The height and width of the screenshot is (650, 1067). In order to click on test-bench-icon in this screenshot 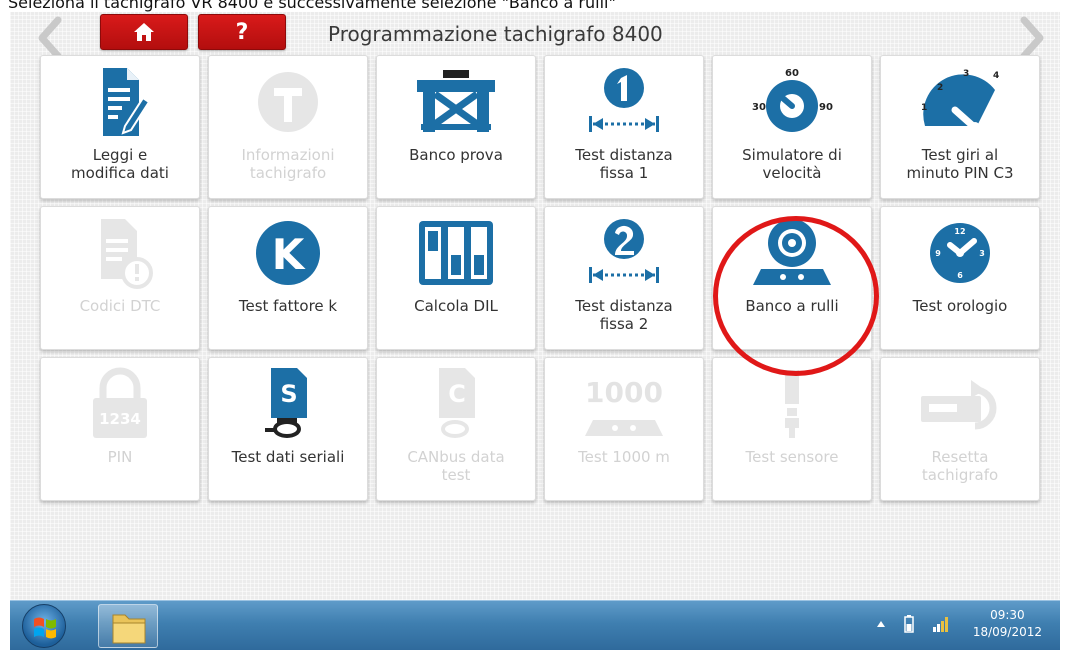, I will do `click(456, 102)`.